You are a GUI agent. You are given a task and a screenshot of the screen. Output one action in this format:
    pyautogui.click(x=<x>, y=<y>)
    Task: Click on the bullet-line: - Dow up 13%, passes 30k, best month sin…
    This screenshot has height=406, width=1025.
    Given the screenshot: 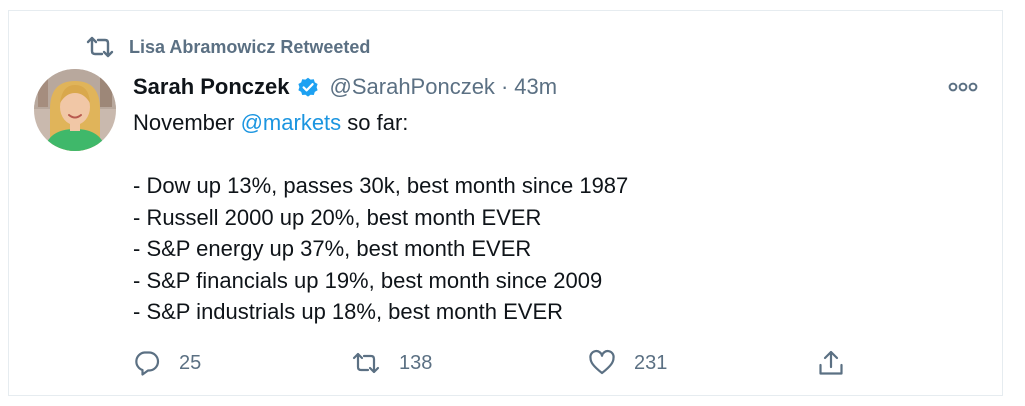 What is the action you would take?
    pyautogui.click(x=381, y=185)
    